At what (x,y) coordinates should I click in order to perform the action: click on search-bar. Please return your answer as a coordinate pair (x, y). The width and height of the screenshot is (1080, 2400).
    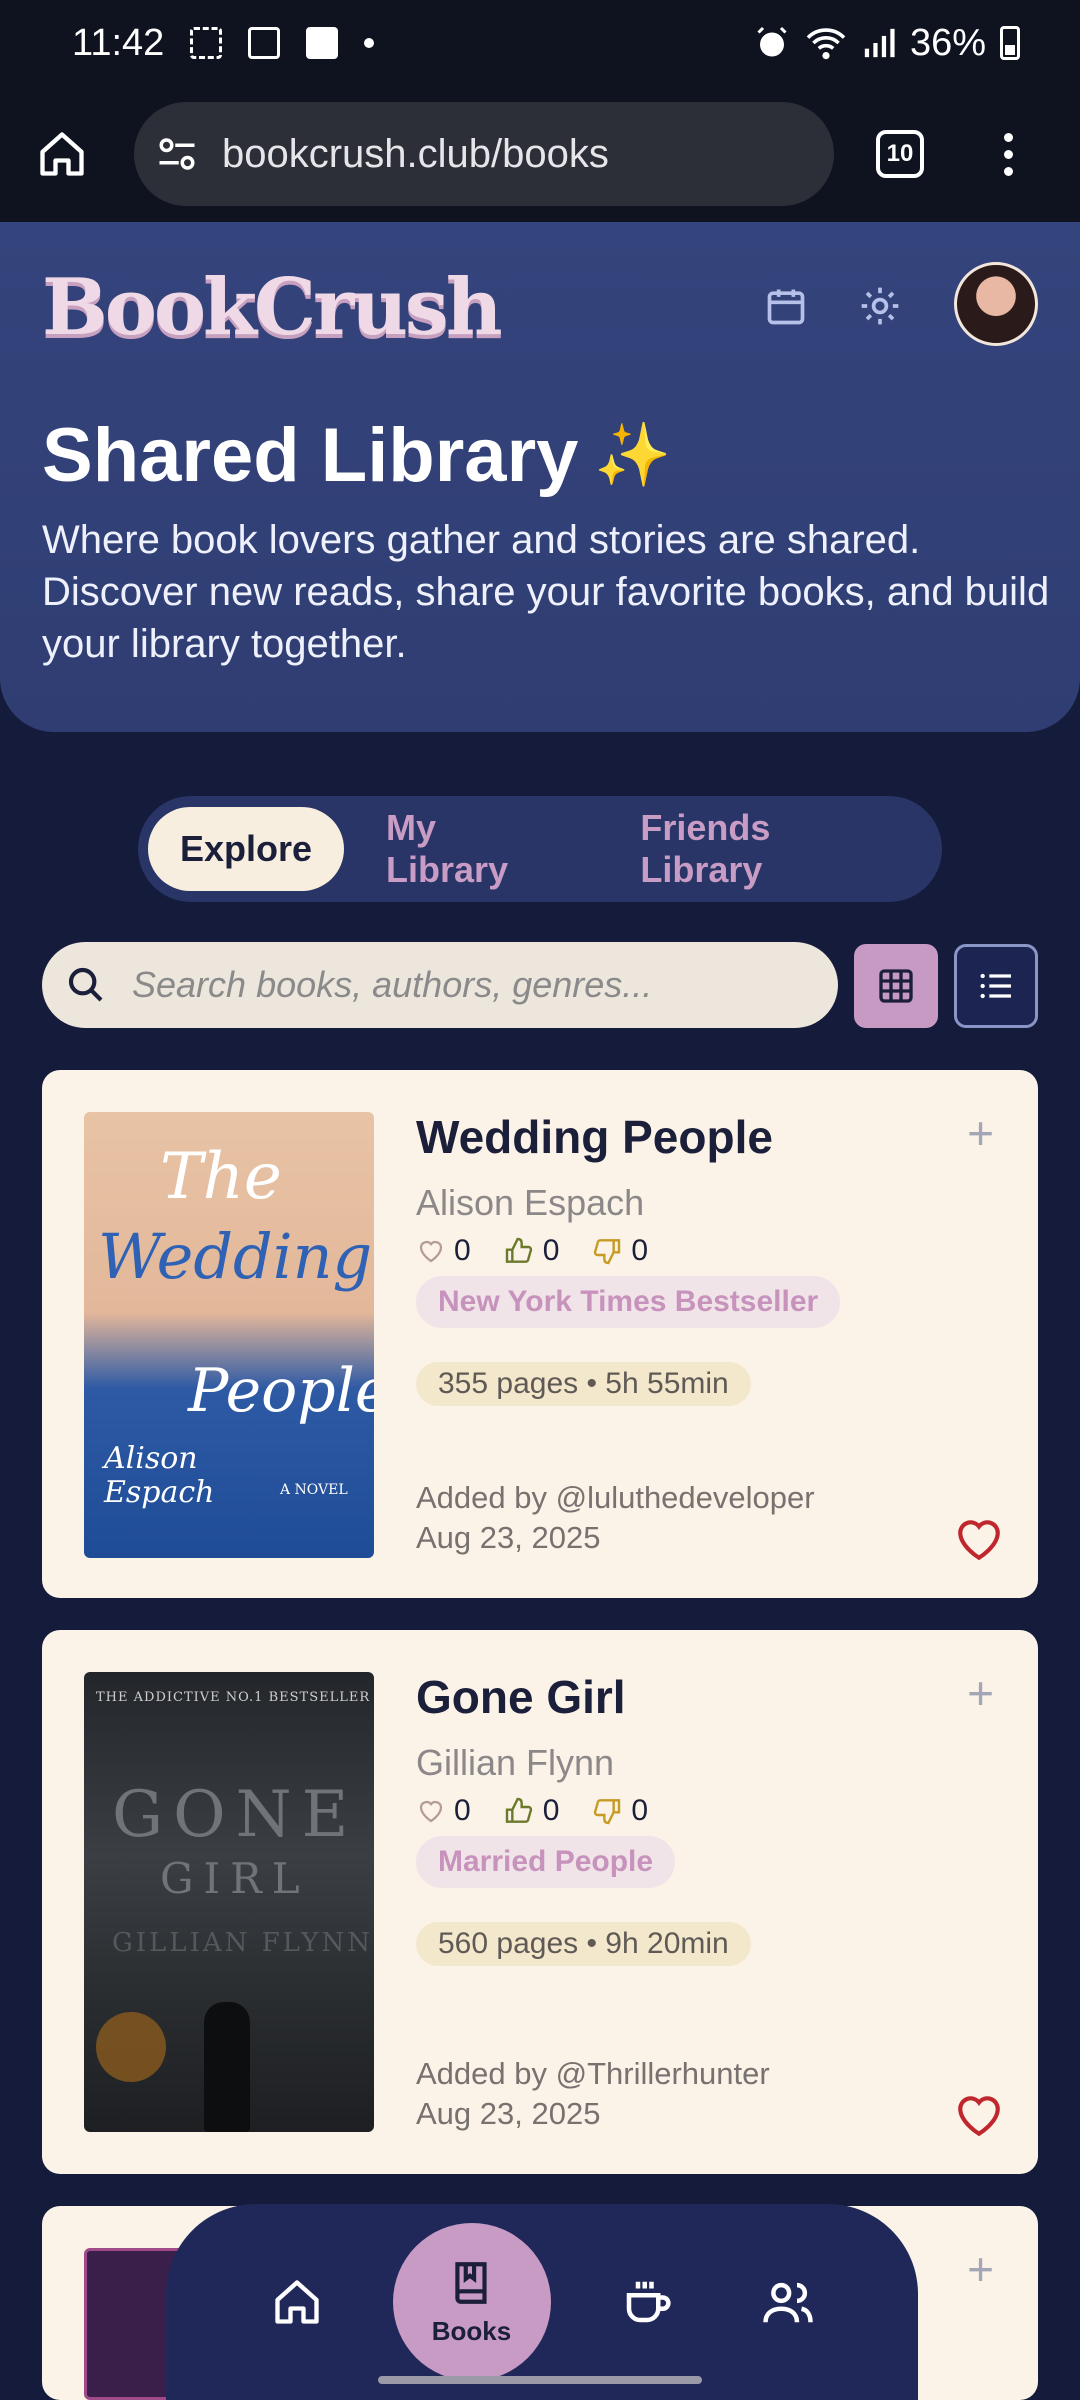
    Looking at the image, I should click on (440, 985).